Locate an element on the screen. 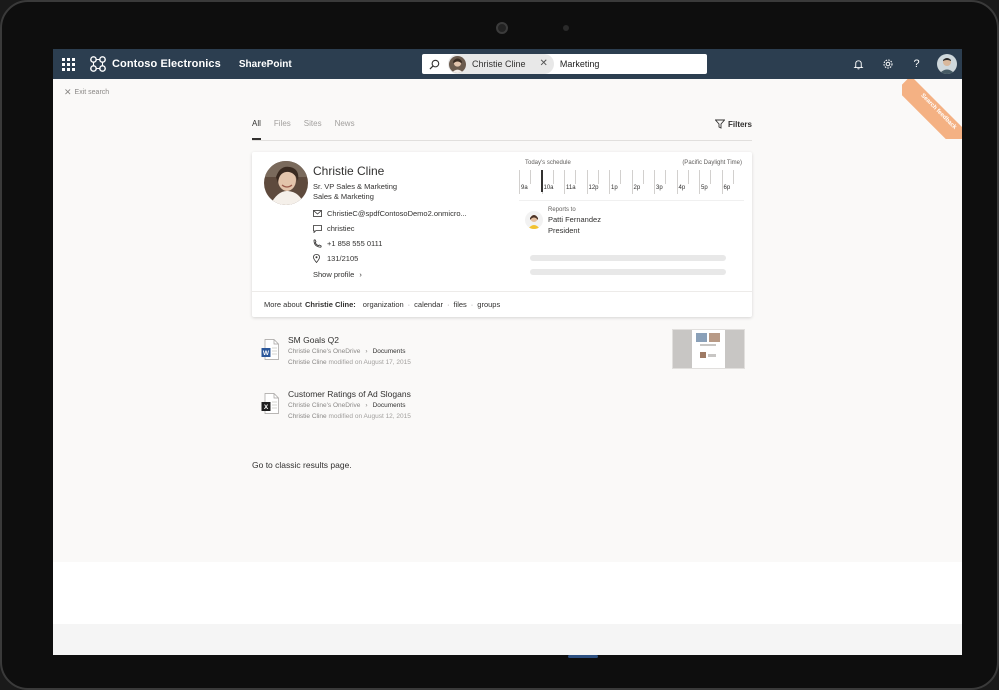 The image size is (999, 690). show-profile-link: Show profile › is located at coordinates (337, 274).